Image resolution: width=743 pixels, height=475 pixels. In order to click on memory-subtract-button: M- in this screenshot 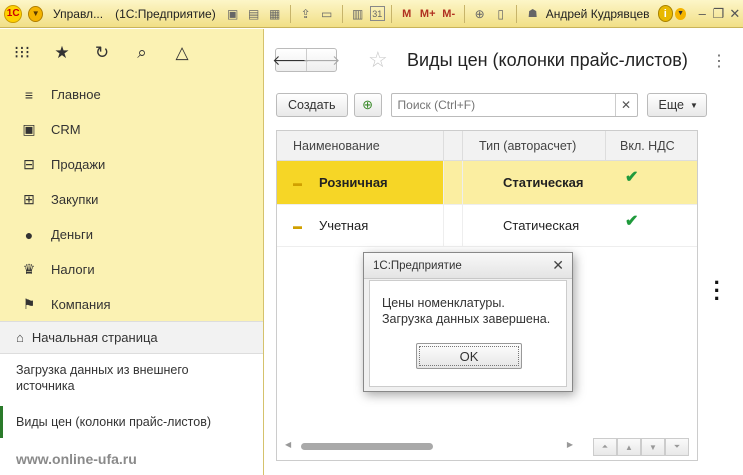, I will do `click(449, 14)`.